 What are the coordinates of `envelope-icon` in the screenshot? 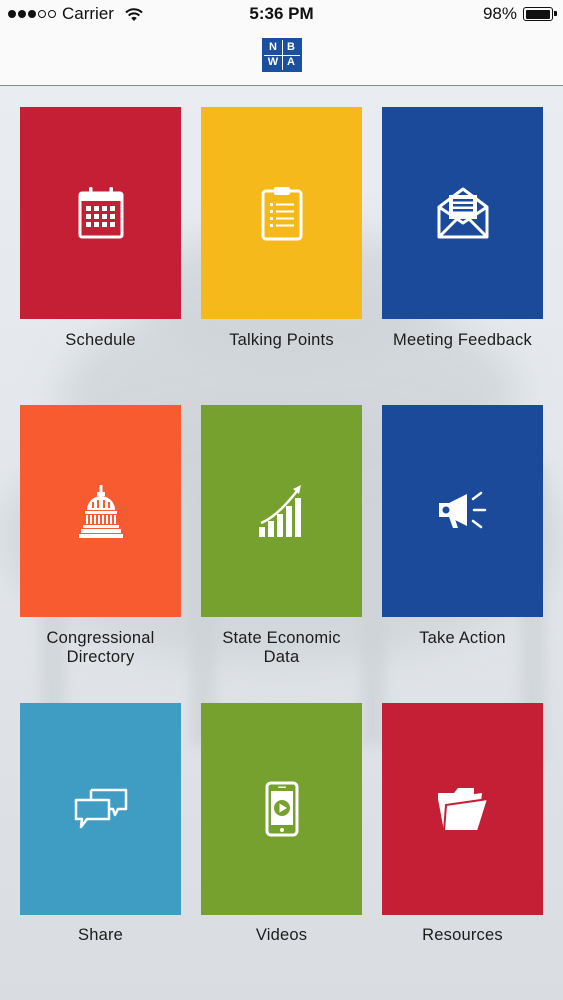 It's located at (462, 213).